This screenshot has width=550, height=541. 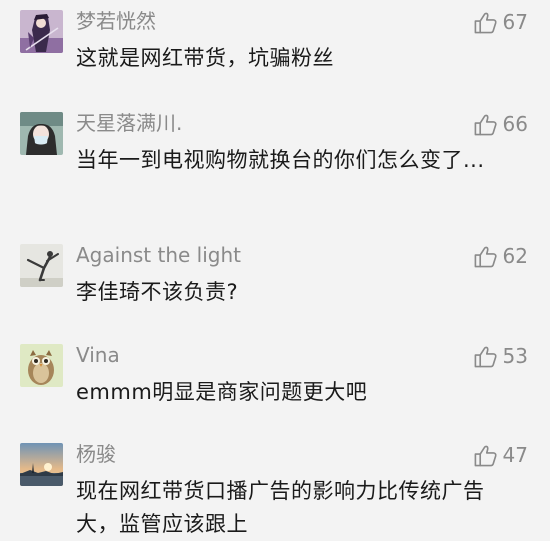 What do you see at coordinates (515, 256) in the screenshot?
I see `like-count: 62` at bounding box center [515, 256].